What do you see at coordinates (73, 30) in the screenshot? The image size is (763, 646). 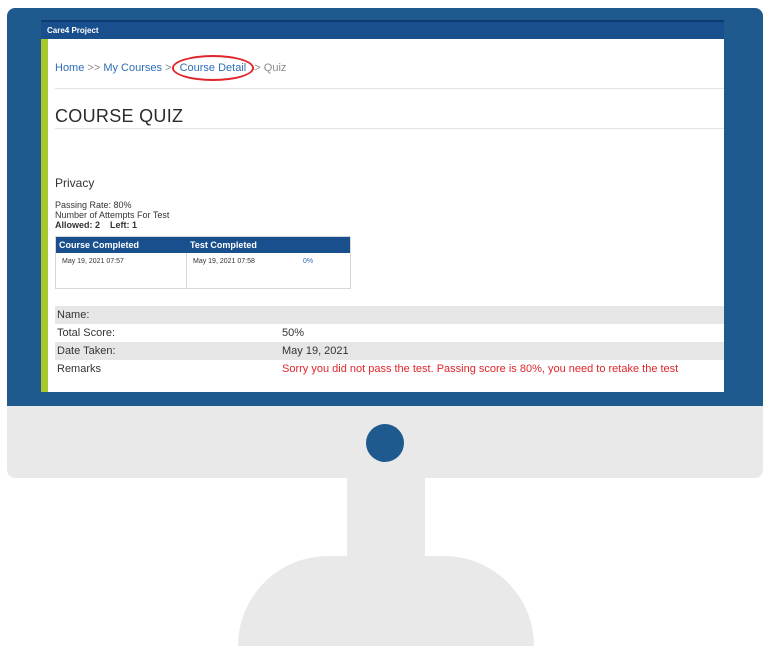 I see `app-title: Care4 Project` at bounding box center [73, 30].